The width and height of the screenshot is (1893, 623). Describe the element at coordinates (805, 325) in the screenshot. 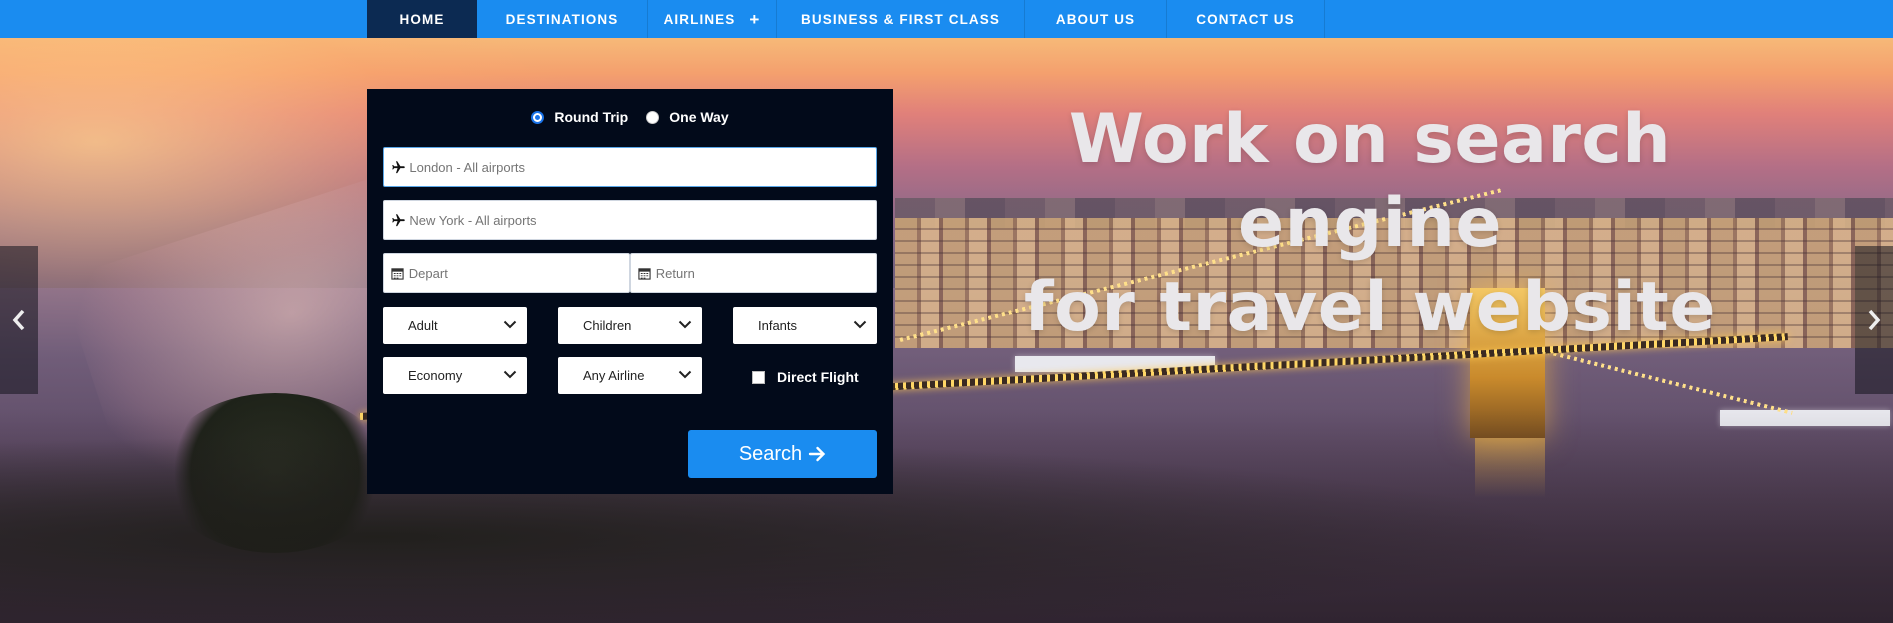

I see `infants-select: Infants` at that location.